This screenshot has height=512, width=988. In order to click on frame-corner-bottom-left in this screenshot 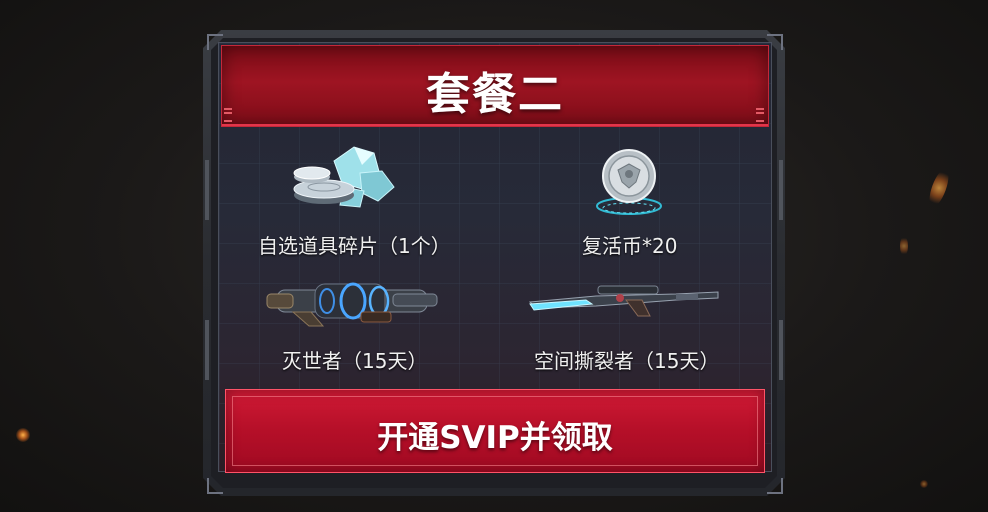, I will do `click(215, 486)`.